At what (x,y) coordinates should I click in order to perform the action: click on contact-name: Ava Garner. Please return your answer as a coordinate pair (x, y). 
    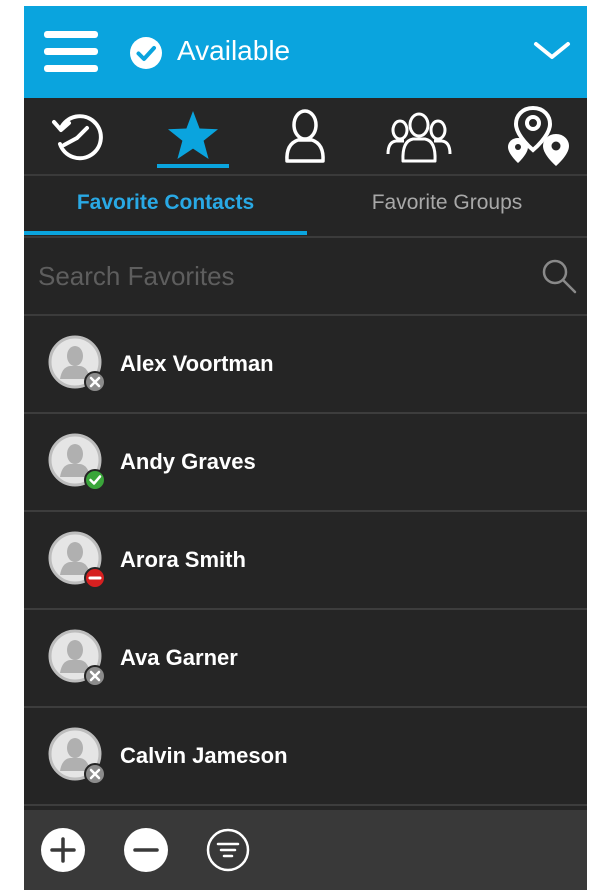
    Looking at the image, I should click on (179, 657).